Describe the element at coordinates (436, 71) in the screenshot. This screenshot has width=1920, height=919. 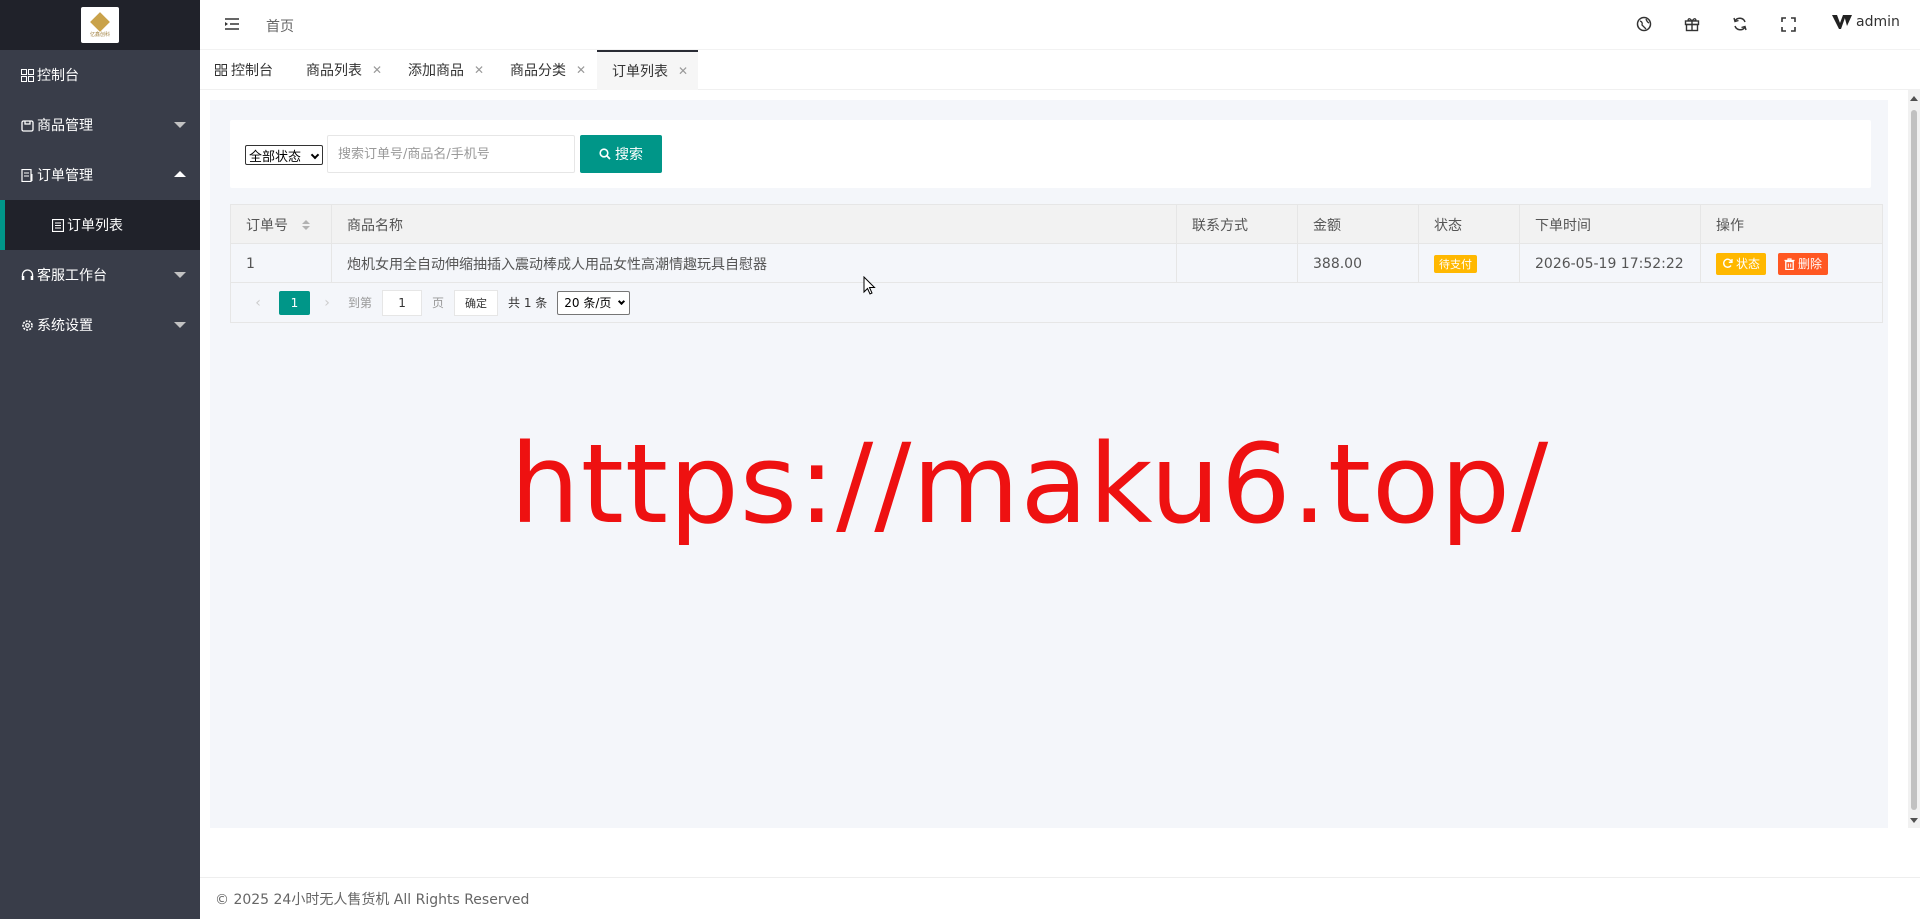
I see `tab-label: 添加商品` at that location.